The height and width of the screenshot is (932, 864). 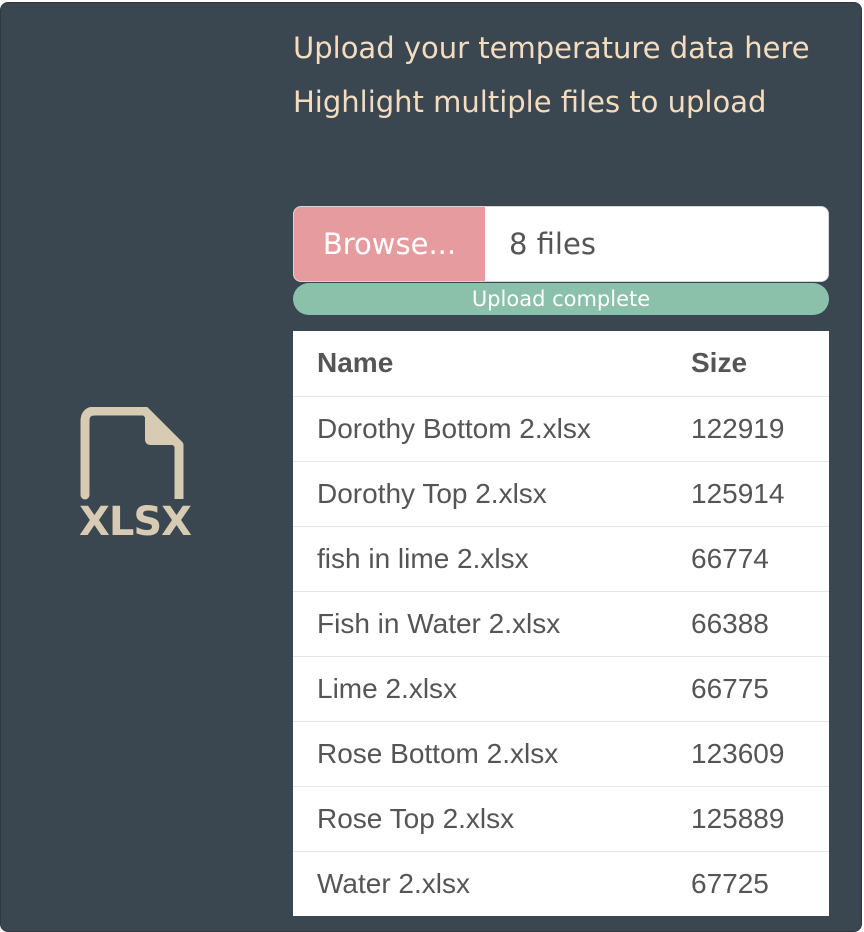 I want to click on file-name-cell: Fish in Water 2.xlsx, so click(x=480, y=624).